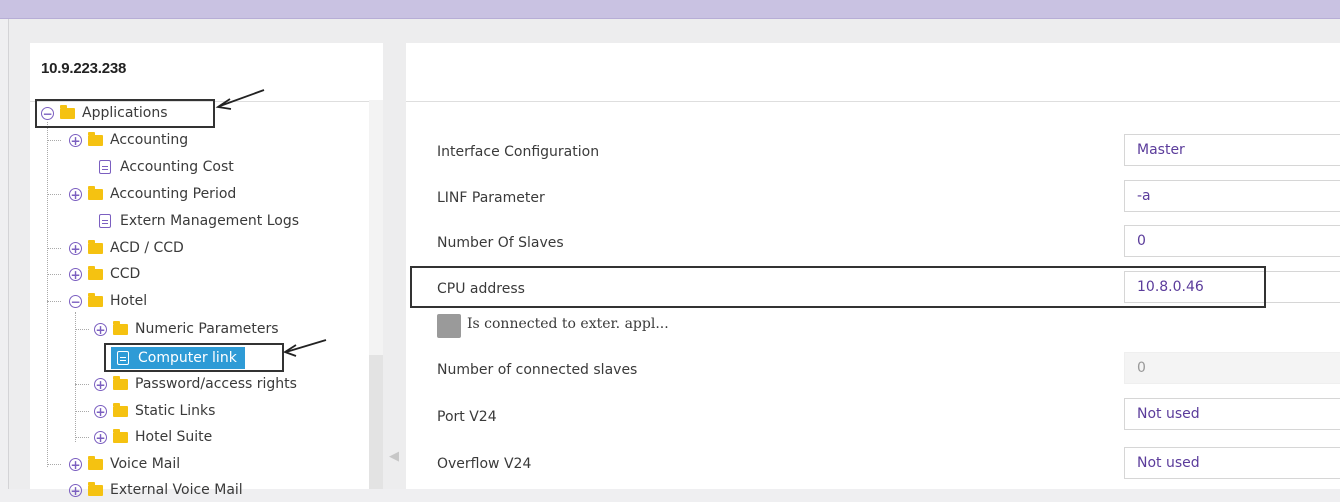 This screenshot has width=1340, height=502. What do you see at coordinates (177, 167) in the screenshot?
I see `tree-node-label: Accounting Cost` at bounding box center [177, 167].